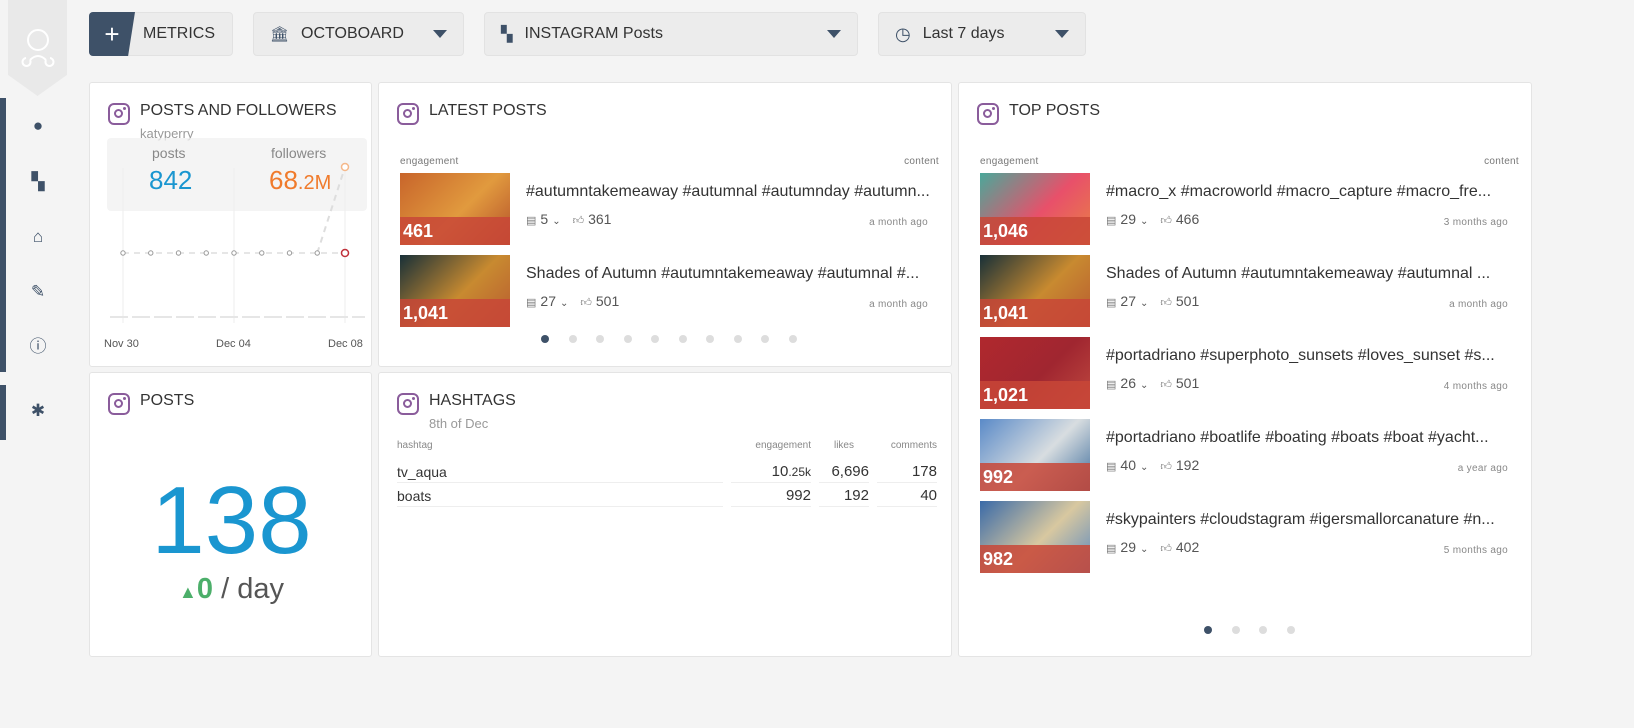 This screenshot has width=1634, height=728. Describe the element at coordinates (1478, 304) in the screenshot. I see `post-age: a month ago` at that location.